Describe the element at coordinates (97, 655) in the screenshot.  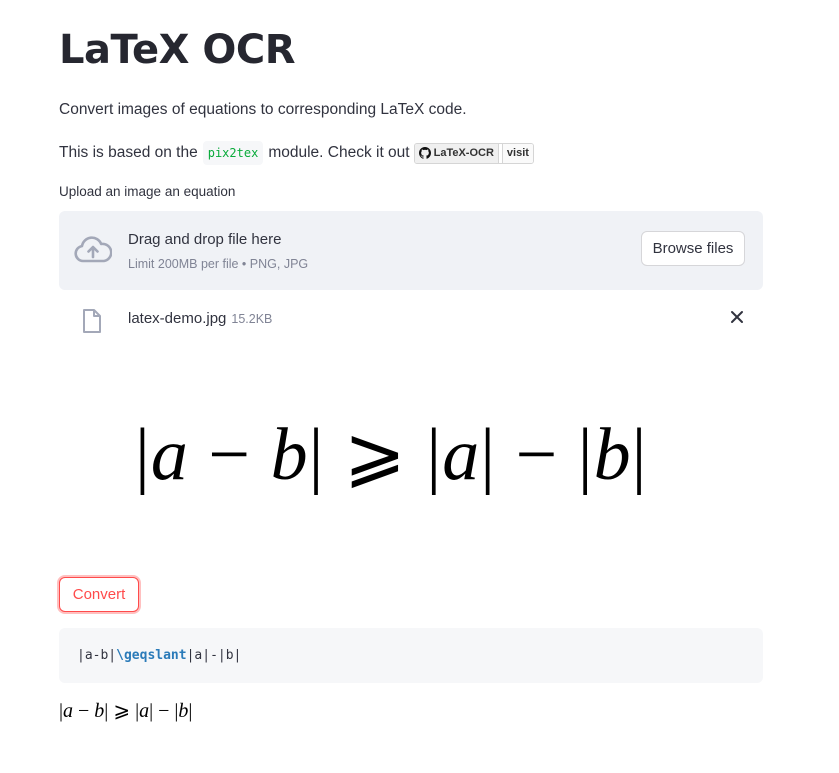
I see `latex-code-prefix: |a-b|` at that location.